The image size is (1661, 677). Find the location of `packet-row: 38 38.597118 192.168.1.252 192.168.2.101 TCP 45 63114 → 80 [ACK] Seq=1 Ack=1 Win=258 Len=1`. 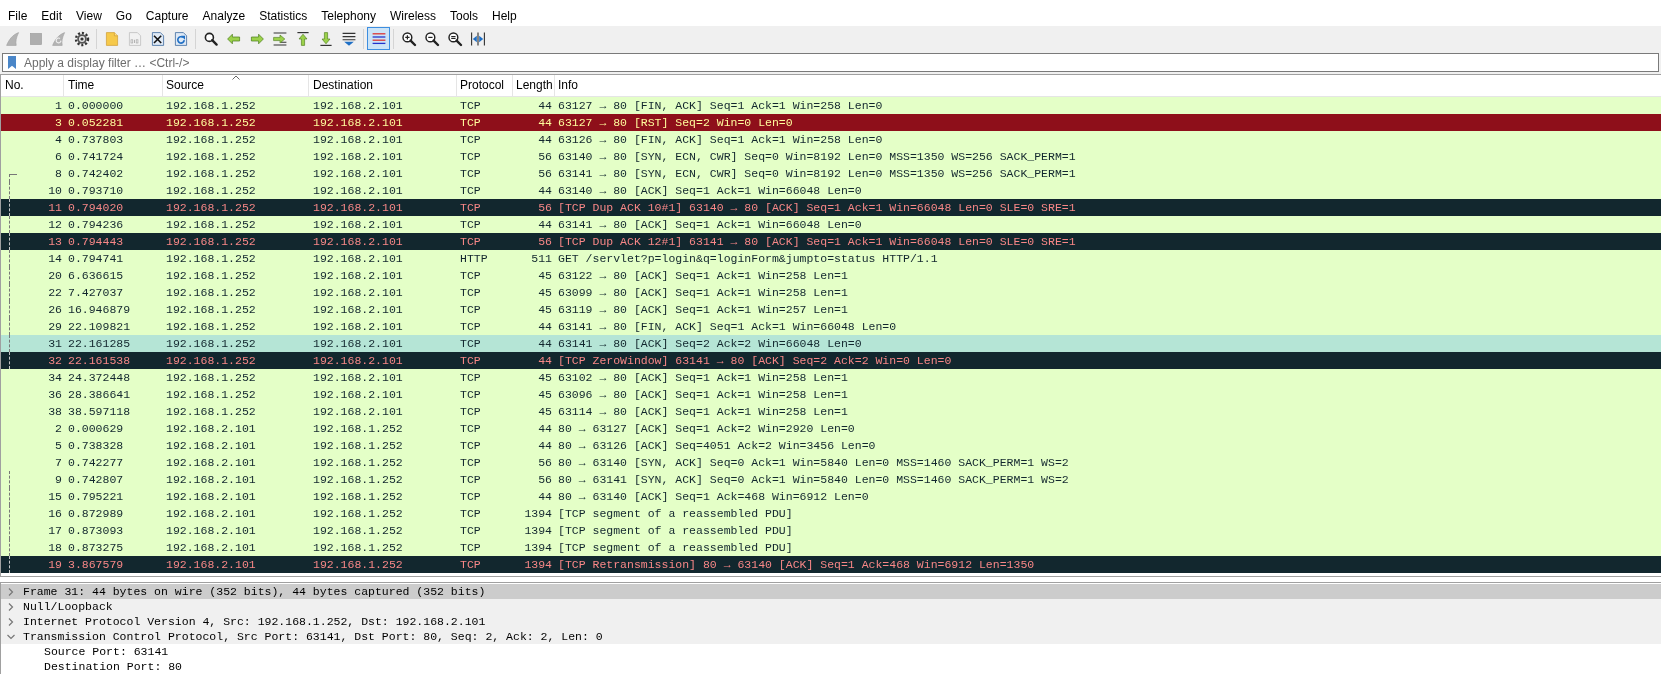

packet-row: 38 38.597118 192.168.1.252 192.168.2.101 TCP 45 63114 → 80 [ACK] Seq=1 Ack=1 Win=258 Len=1 is located at coordinates (831, 411).